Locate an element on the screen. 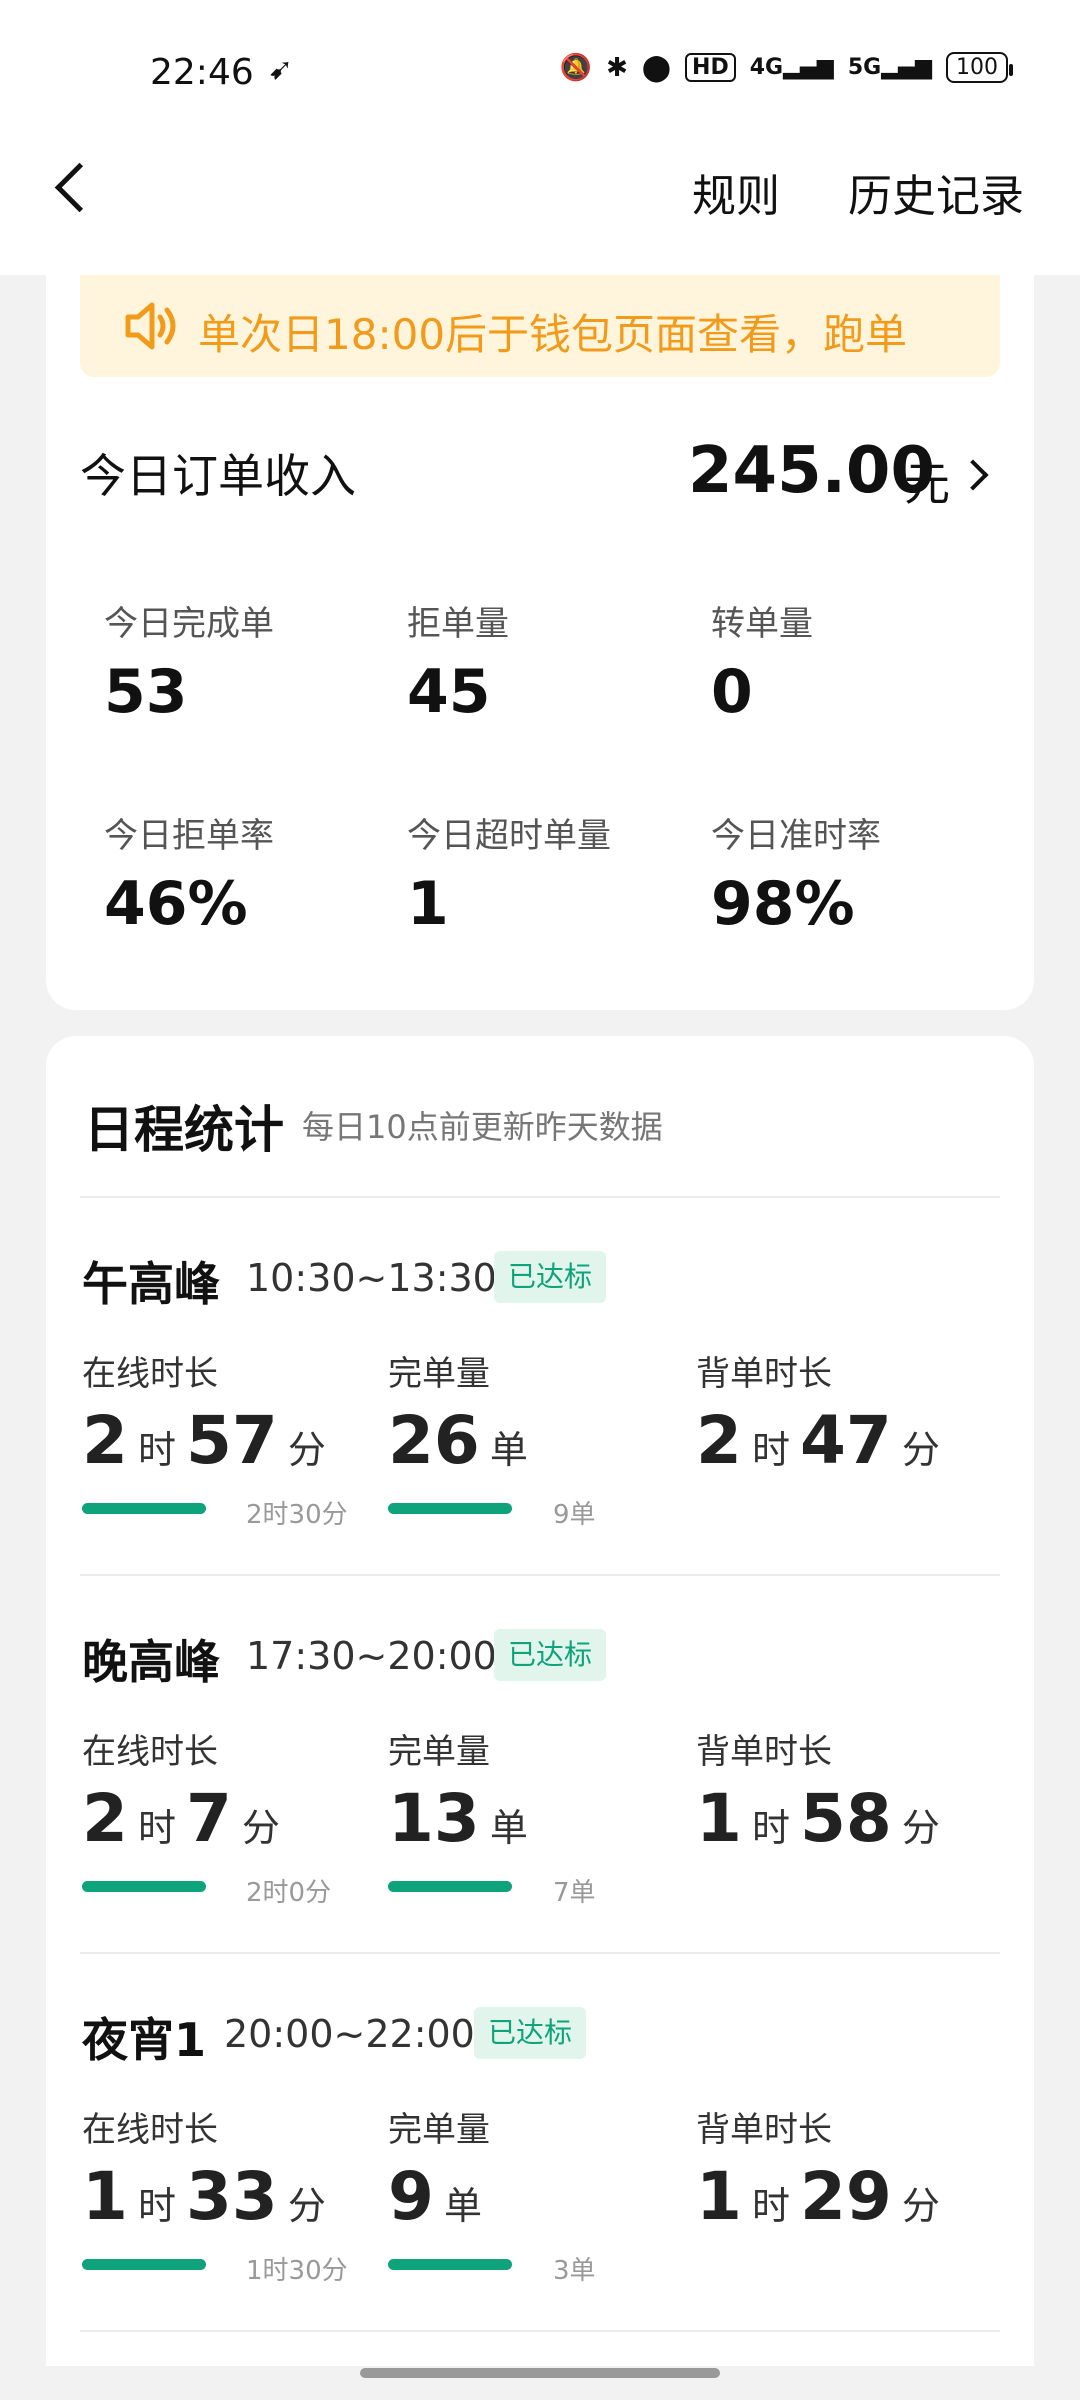 The width and height of the screenshot is (1080, 2400). history-link: 历史记录 is located at coordinates (936, 192).